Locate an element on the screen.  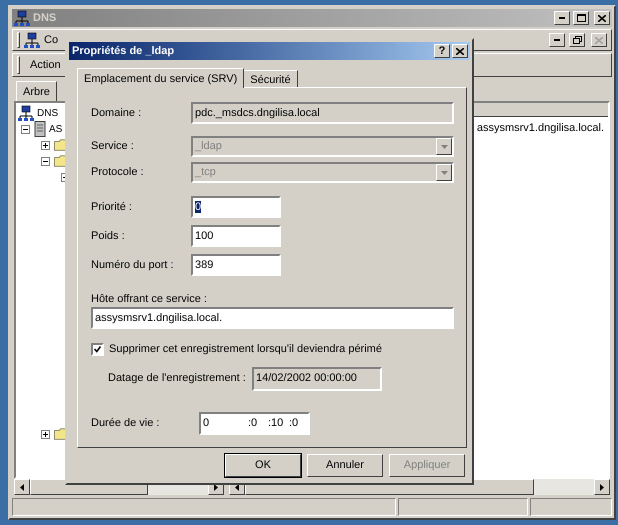
field-label: Priorité : is located at coordinates (112, 207).